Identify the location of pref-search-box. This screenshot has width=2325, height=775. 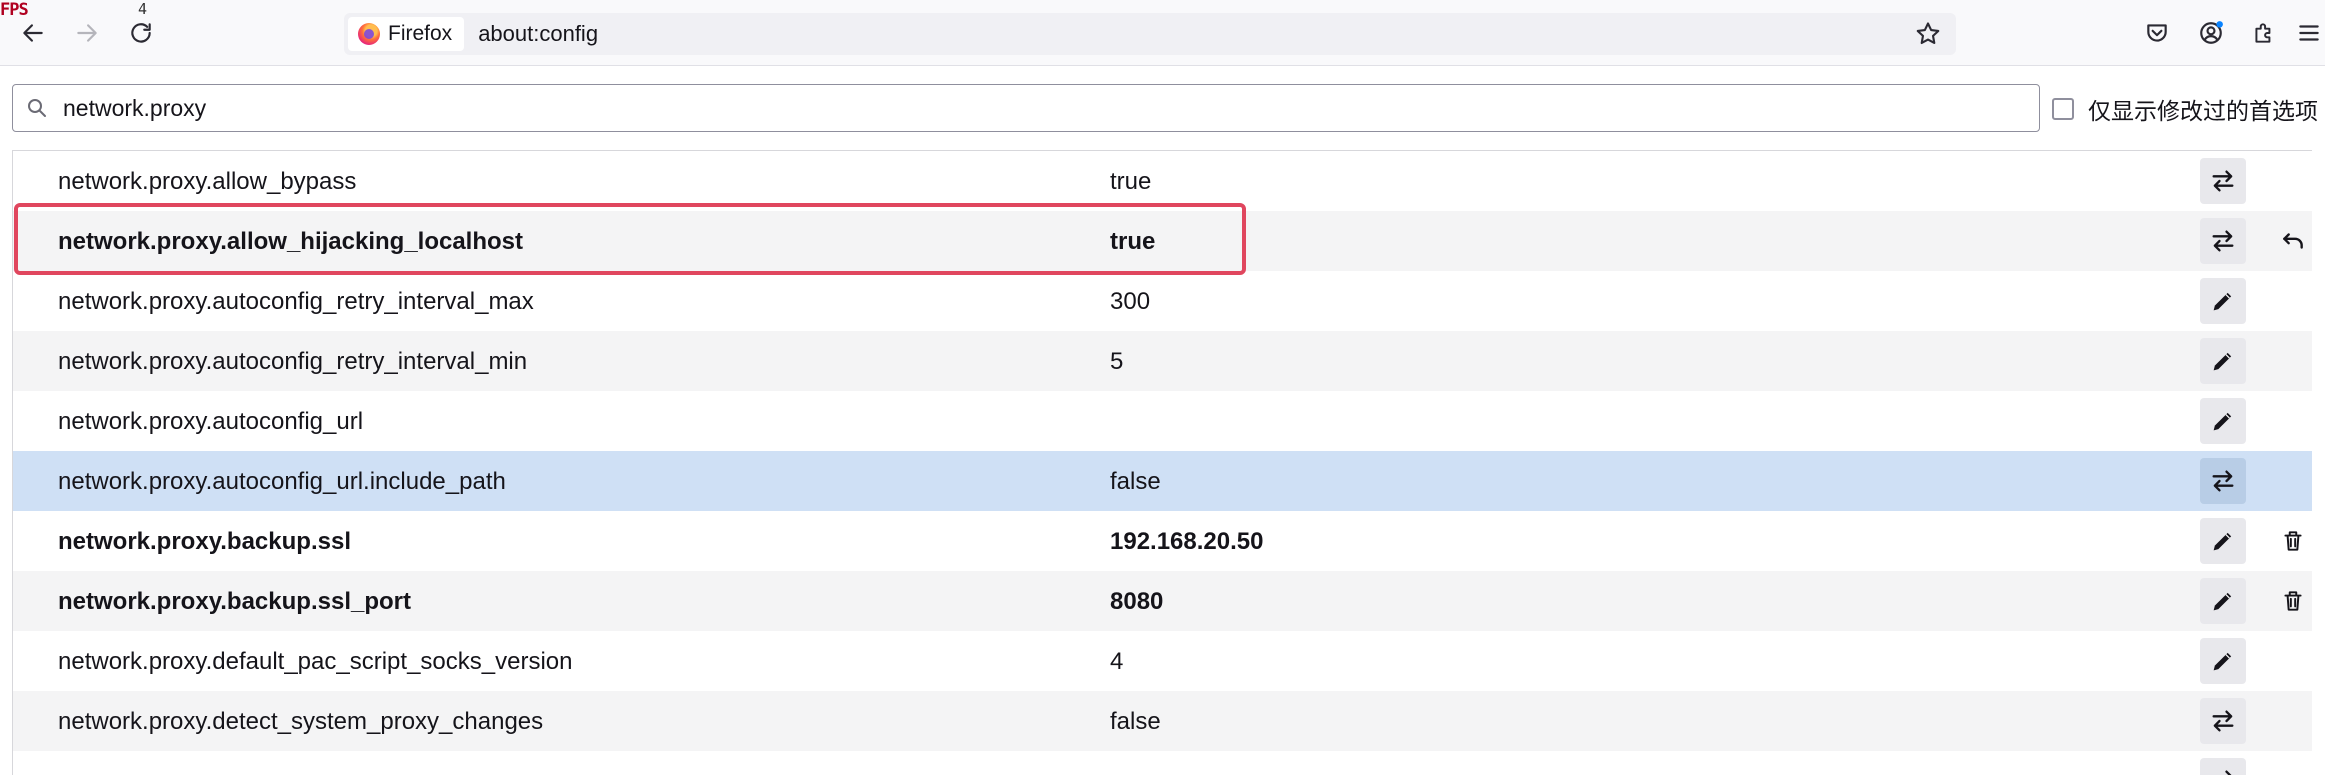
(1026, 108).